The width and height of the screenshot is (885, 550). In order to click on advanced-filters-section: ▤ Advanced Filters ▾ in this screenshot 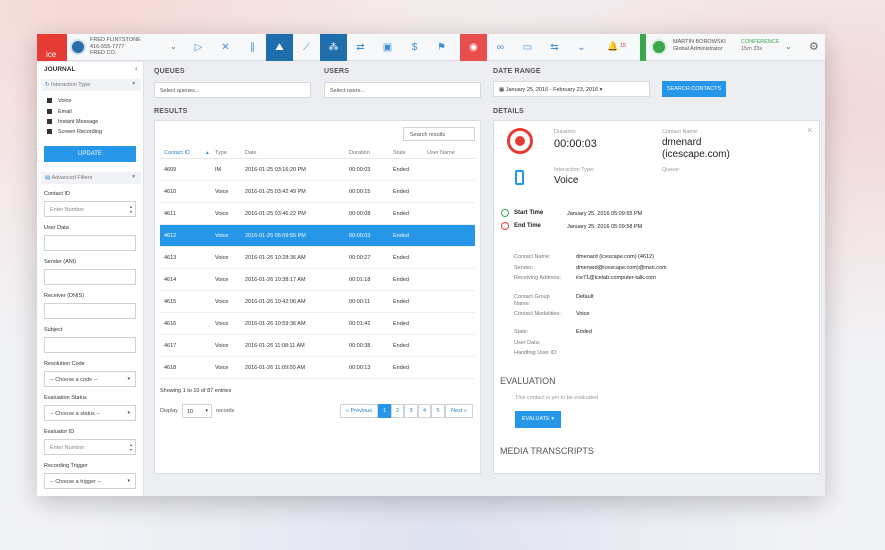, I will do `click(91, 178)`.